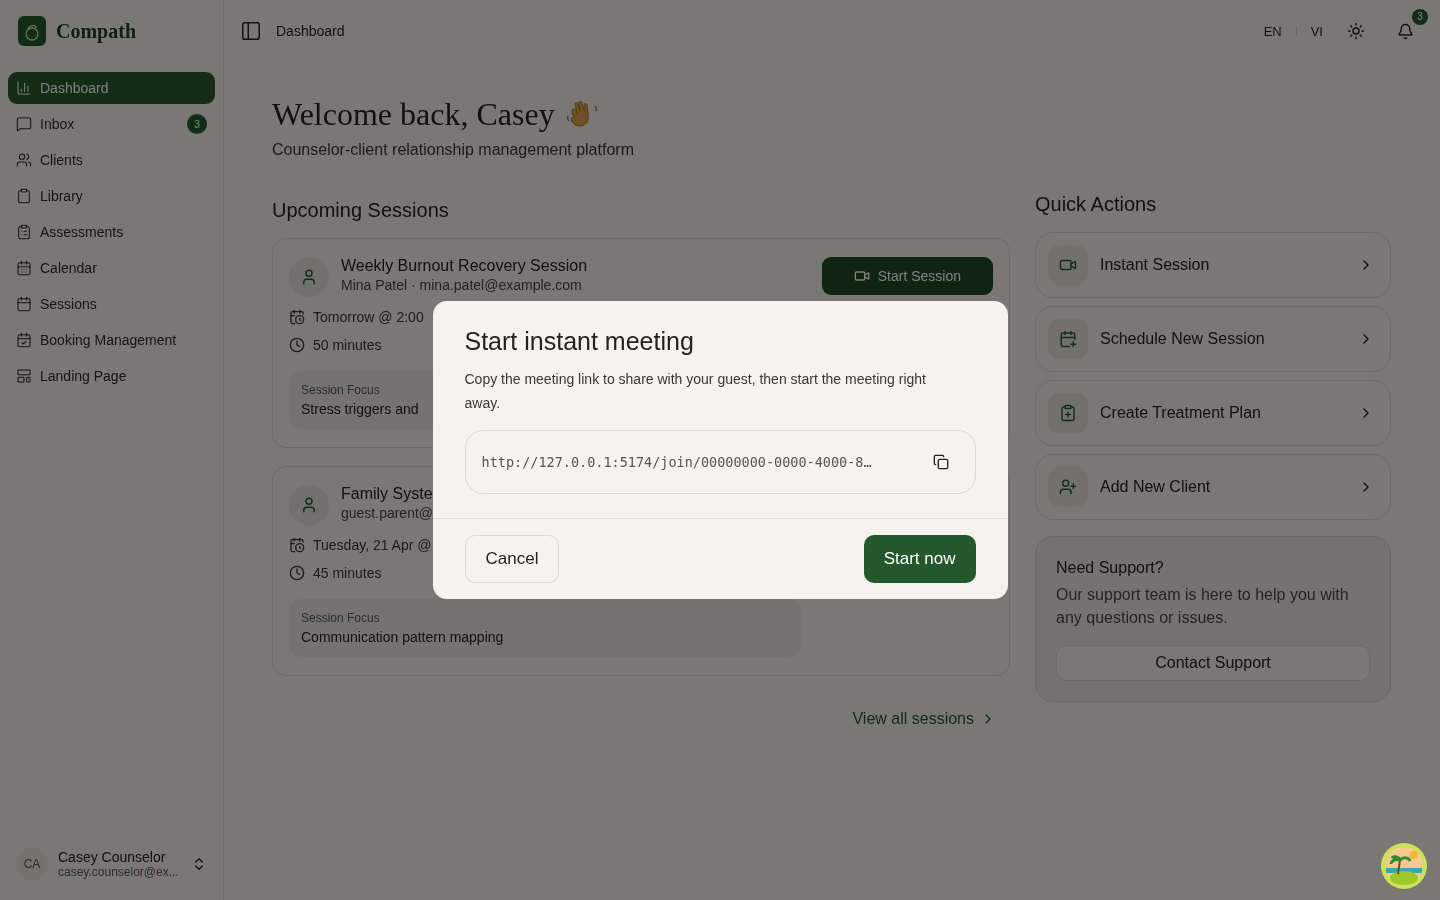 This screenshot has height=900, width=1440. What do you see at coordinates (1213, 413) in the screenshot?
I see `quick-action: Create Treatment Plan` at bounding box center [1213, 413].